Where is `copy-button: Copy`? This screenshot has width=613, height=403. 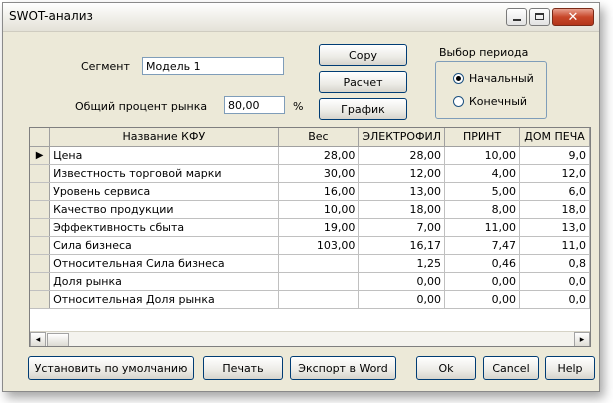
copy-button: Copy is located at coordinates (363, 55).